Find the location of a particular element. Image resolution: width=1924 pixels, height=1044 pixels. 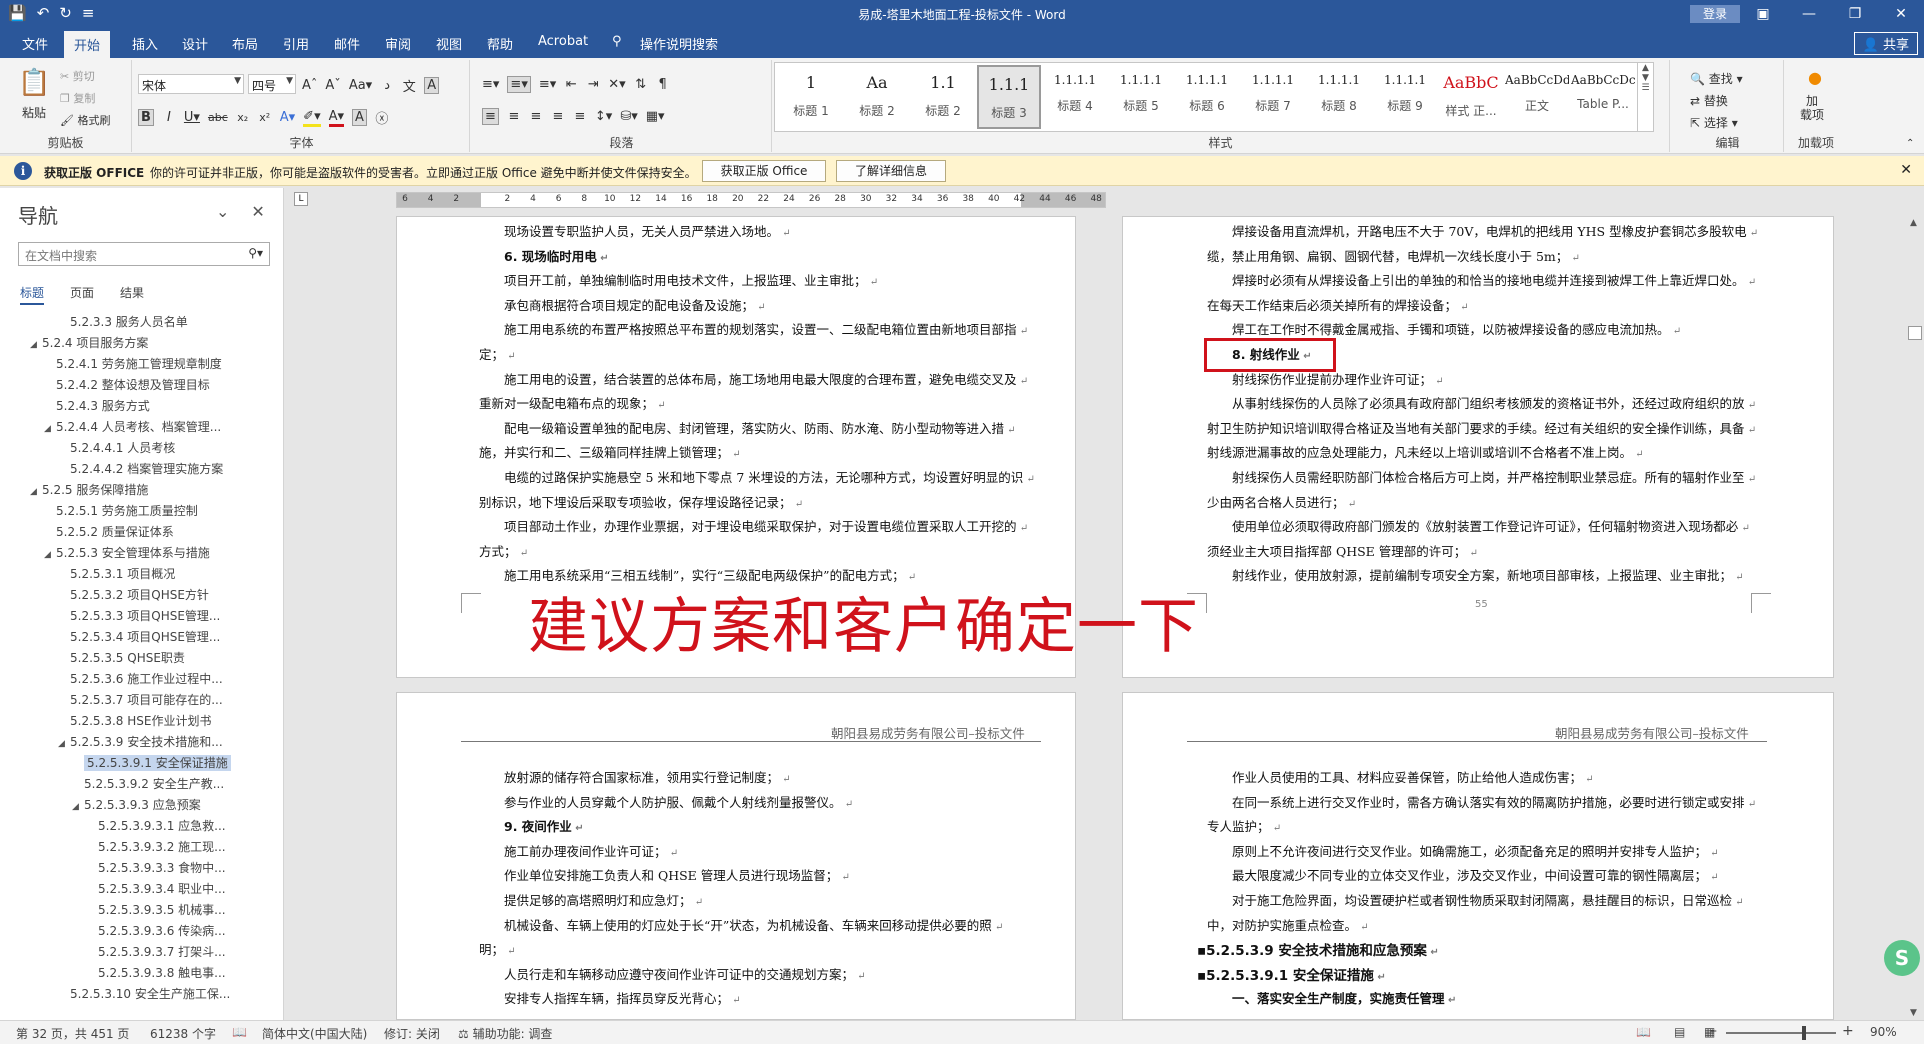

copy-button: ❐ 复制 is located at coordinates (77, 98).